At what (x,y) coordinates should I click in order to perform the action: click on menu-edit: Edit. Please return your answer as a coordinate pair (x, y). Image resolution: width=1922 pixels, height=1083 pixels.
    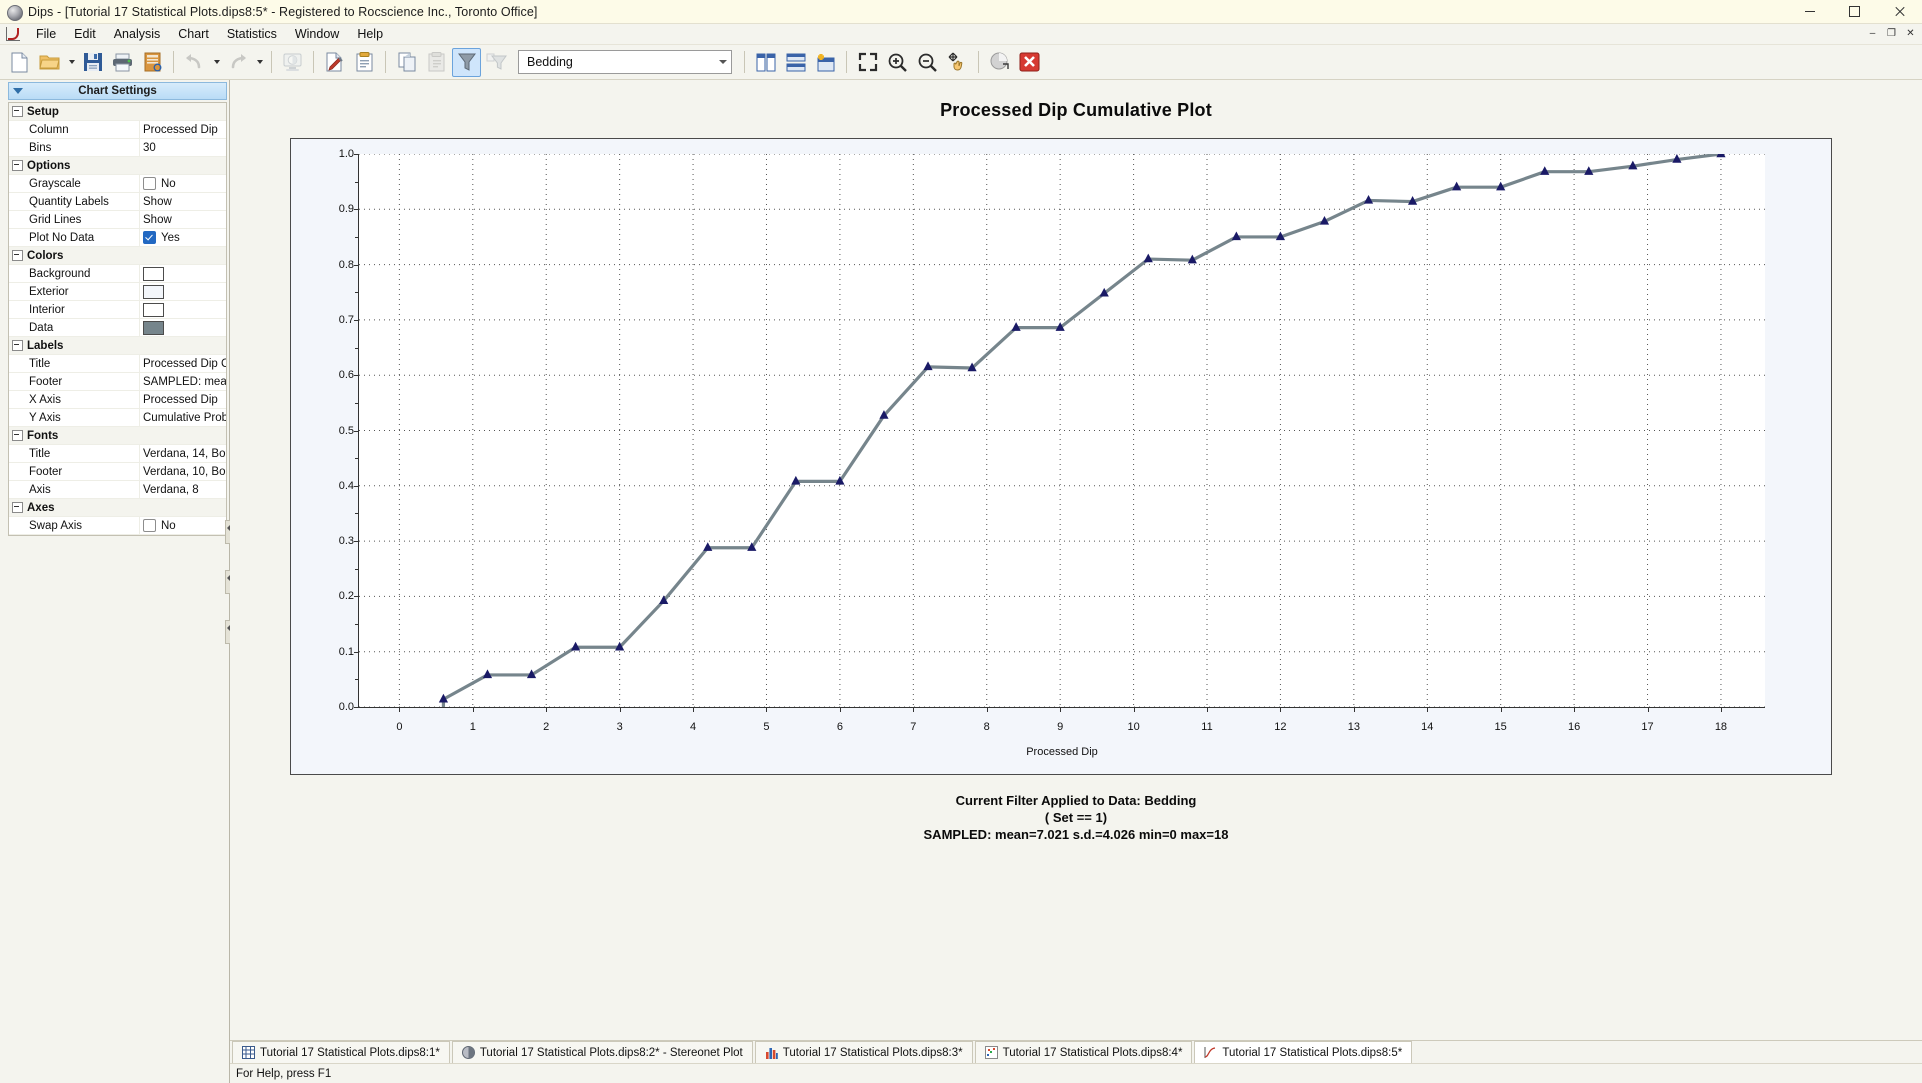
    Looking at the image, I should click on (85, 34).